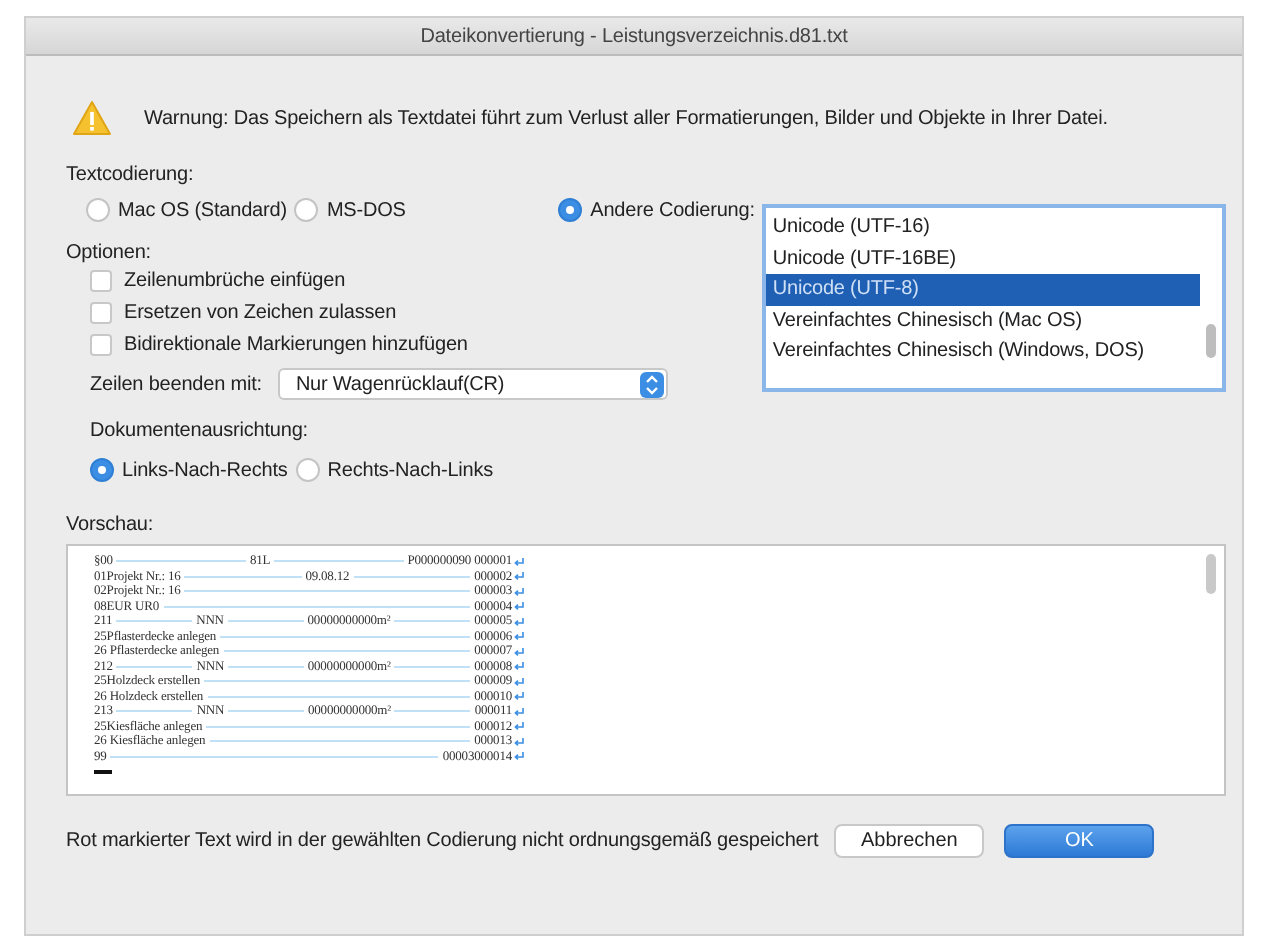 The width and height of the screenshot is (1270, 942). What do you see at coordinates (656, 210) in the screenshot?
I see `encoding-radio: Andere Codierung:` at bounding box center [656, 210].